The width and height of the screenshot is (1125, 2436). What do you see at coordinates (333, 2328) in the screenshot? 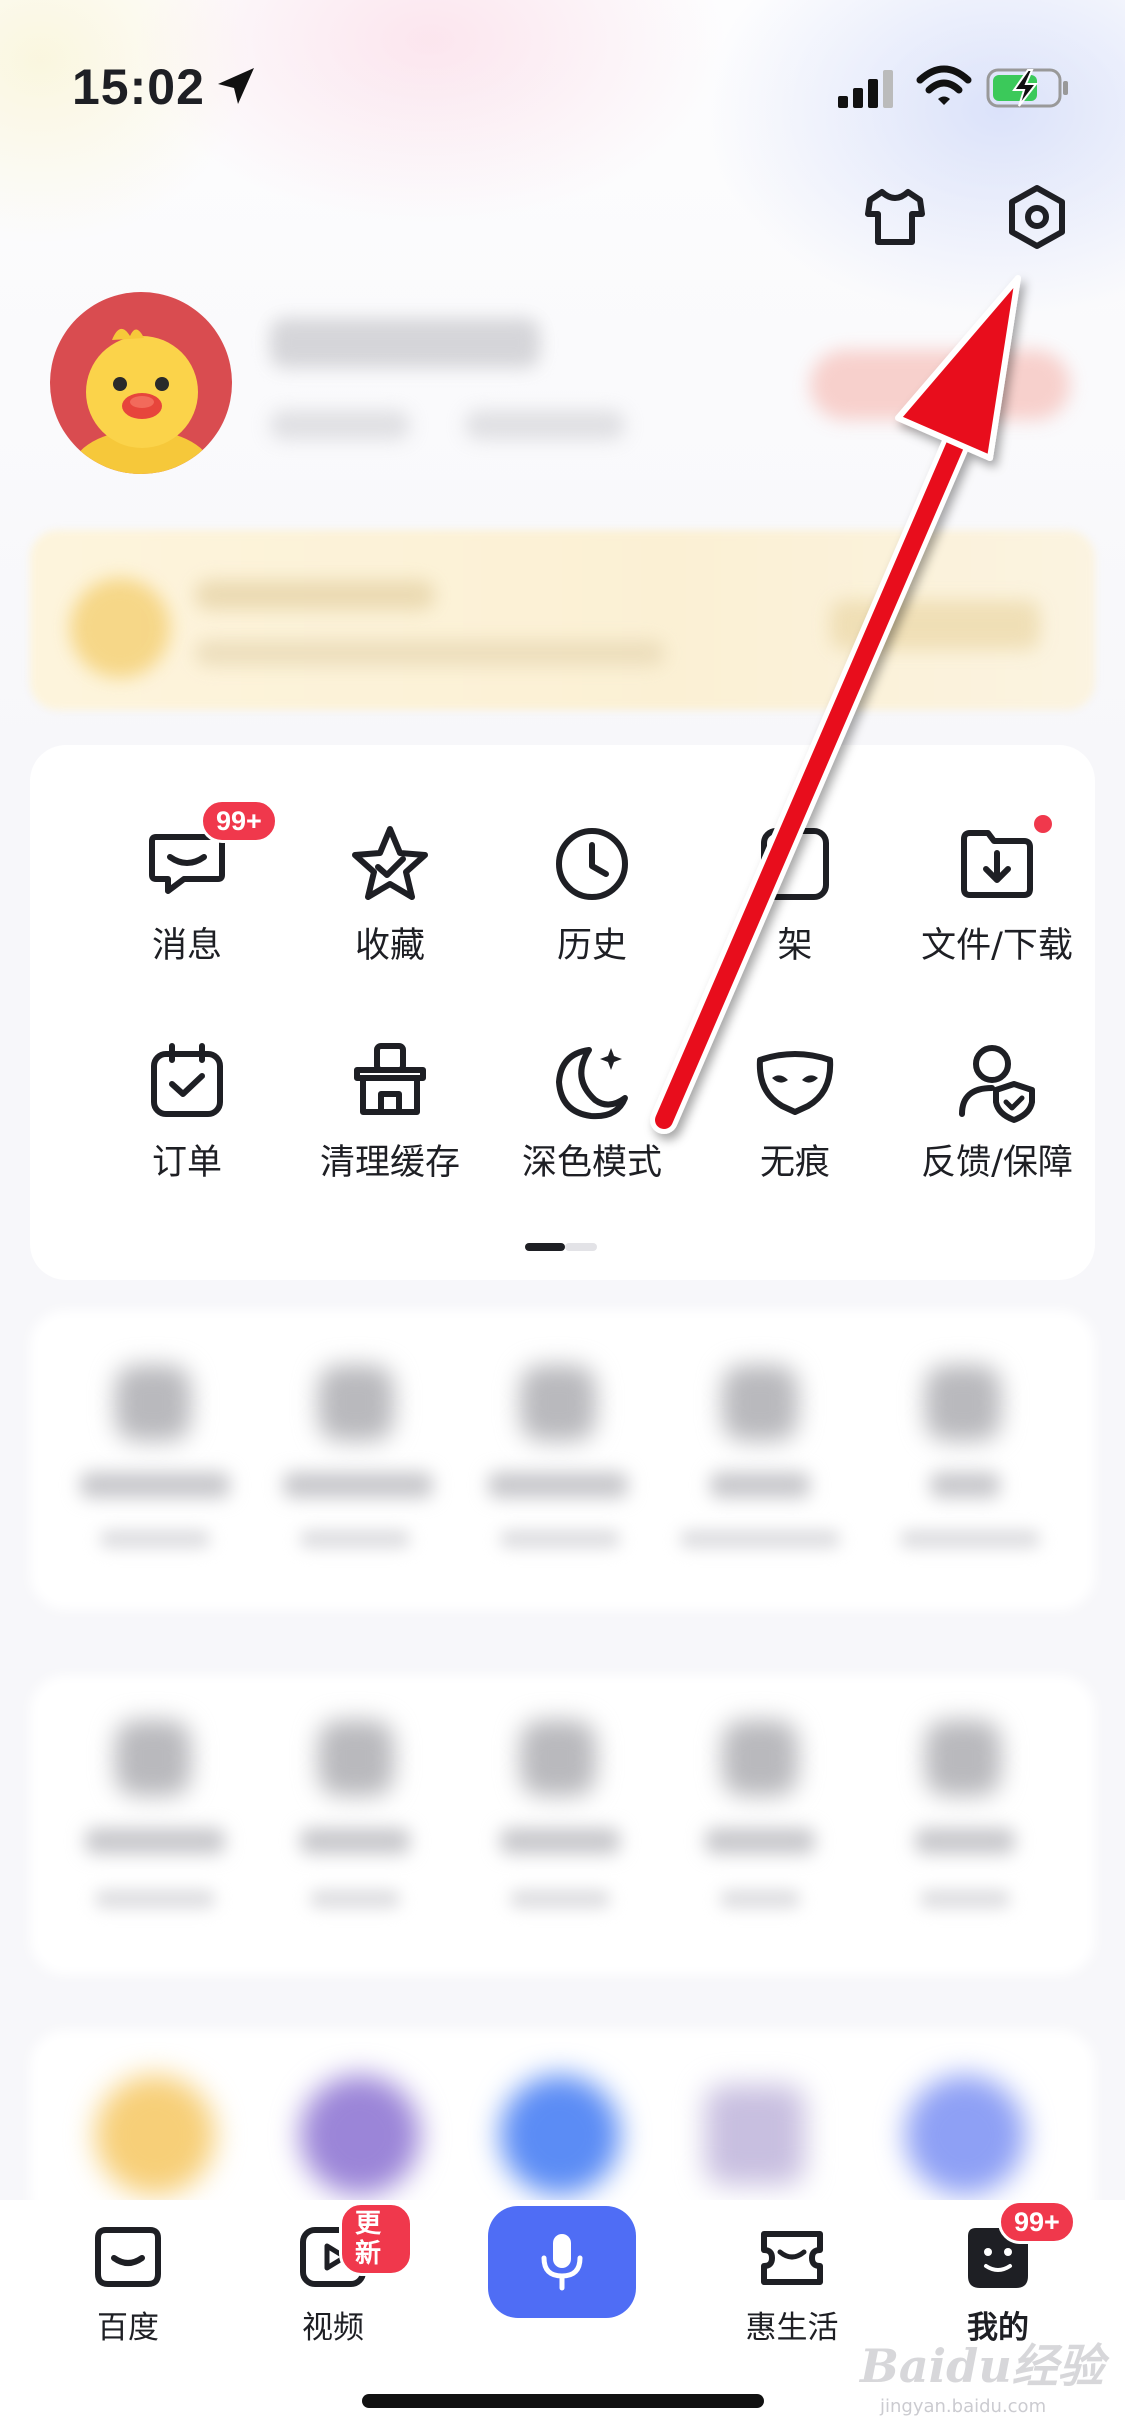
I see `tab-label: 视频` at bounding box center [333, 2328].